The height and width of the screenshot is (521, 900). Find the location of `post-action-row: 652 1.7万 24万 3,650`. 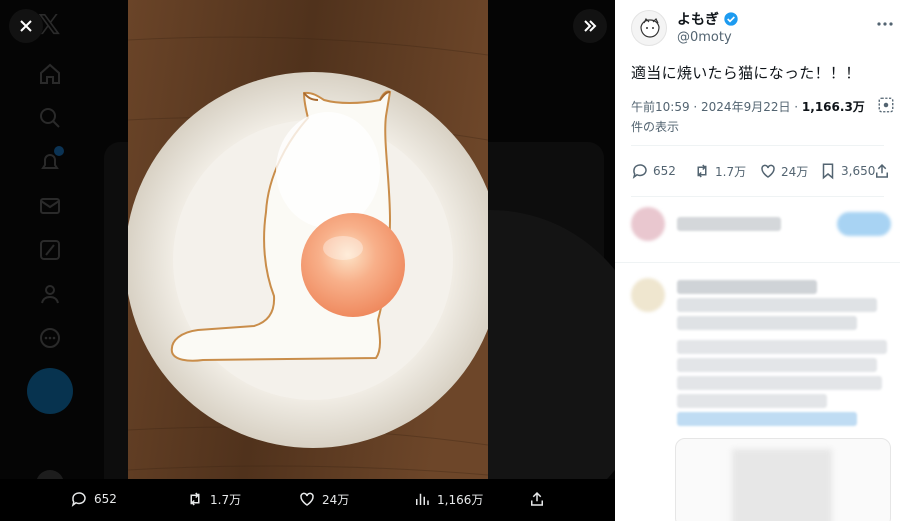

post-action-row: 652 1.7万 24万 3,650 is located at coordinates (762, 172).